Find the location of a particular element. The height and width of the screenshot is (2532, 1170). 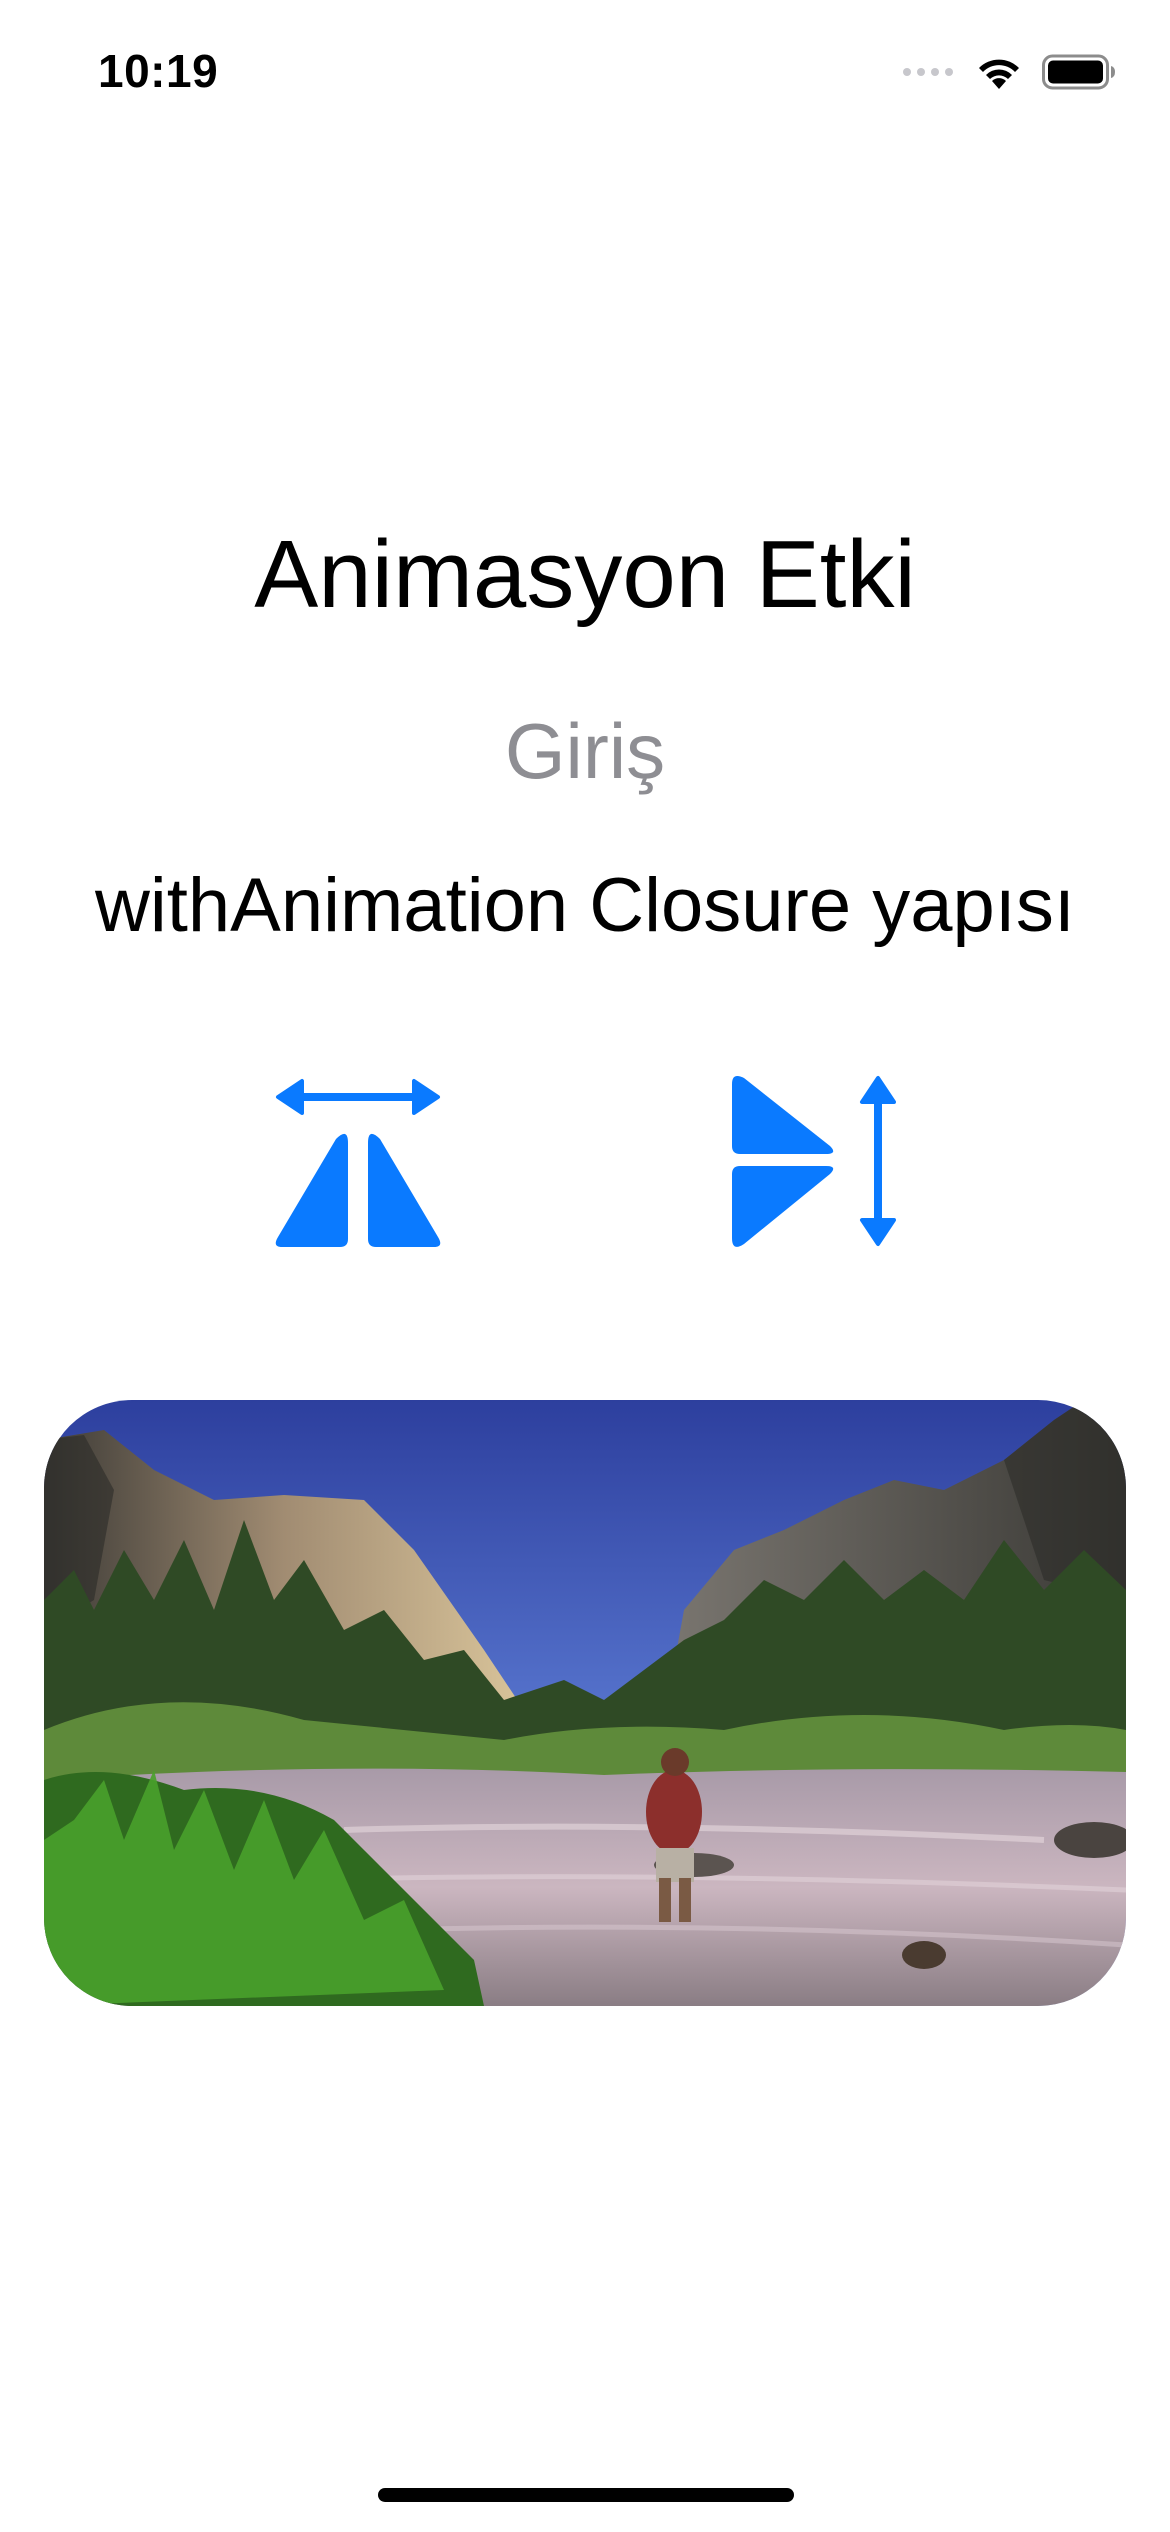

headline-text: withAnimation Closure yapısı is located at coordinates (585, 905).